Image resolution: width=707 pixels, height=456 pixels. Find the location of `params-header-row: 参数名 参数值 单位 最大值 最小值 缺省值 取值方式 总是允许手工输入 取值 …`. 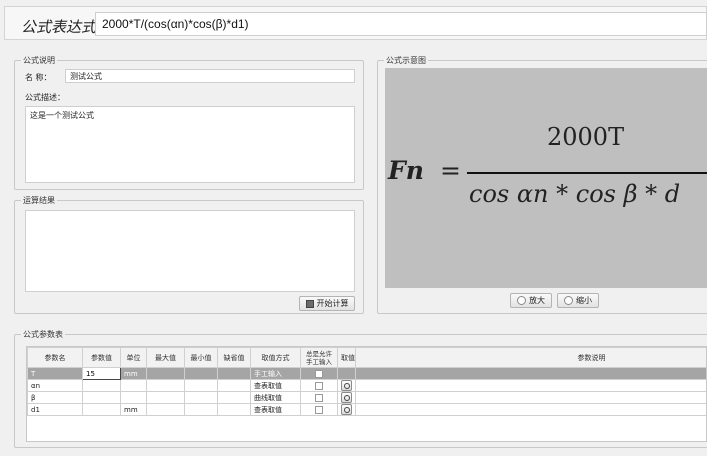

params-header-row: 参数名 参数值 单位 最大值 最小值 缺省值 取值方式 总是允许手工输入 取值 … is located at coordinates (366, 357).